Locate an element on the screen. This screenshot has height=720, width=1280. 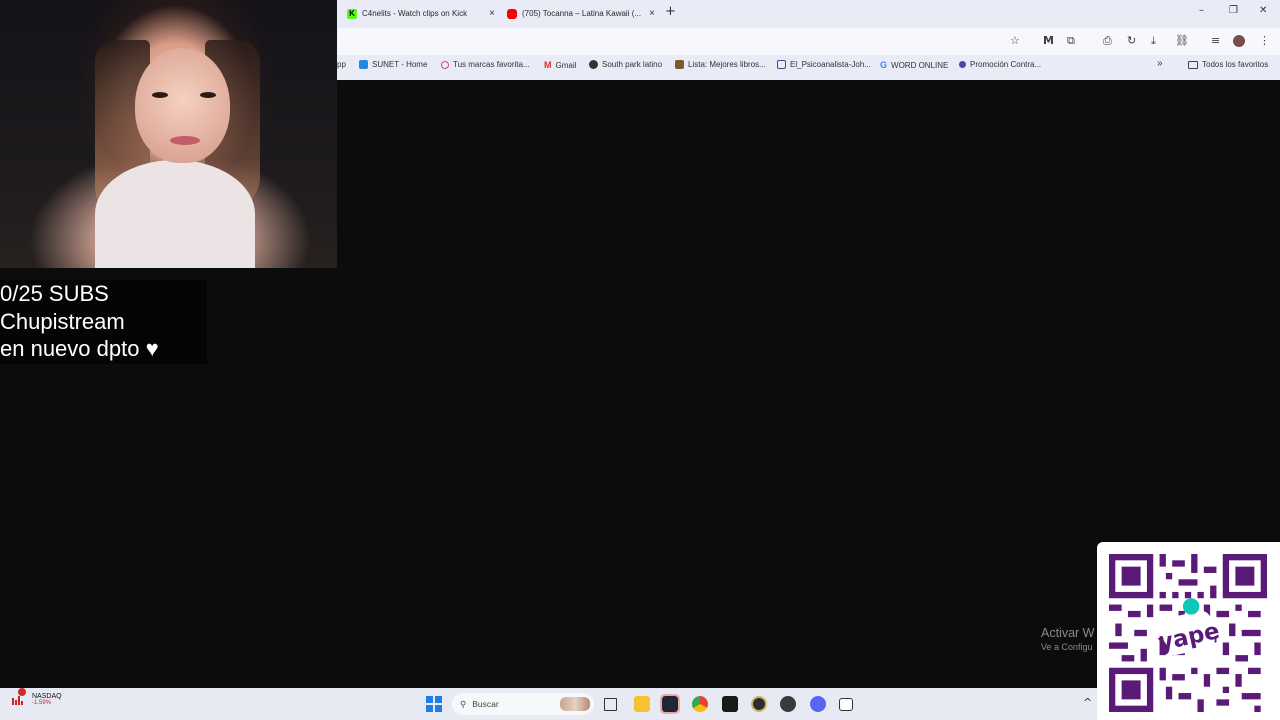
webcam-mouth is located at coordinates (185, 140).